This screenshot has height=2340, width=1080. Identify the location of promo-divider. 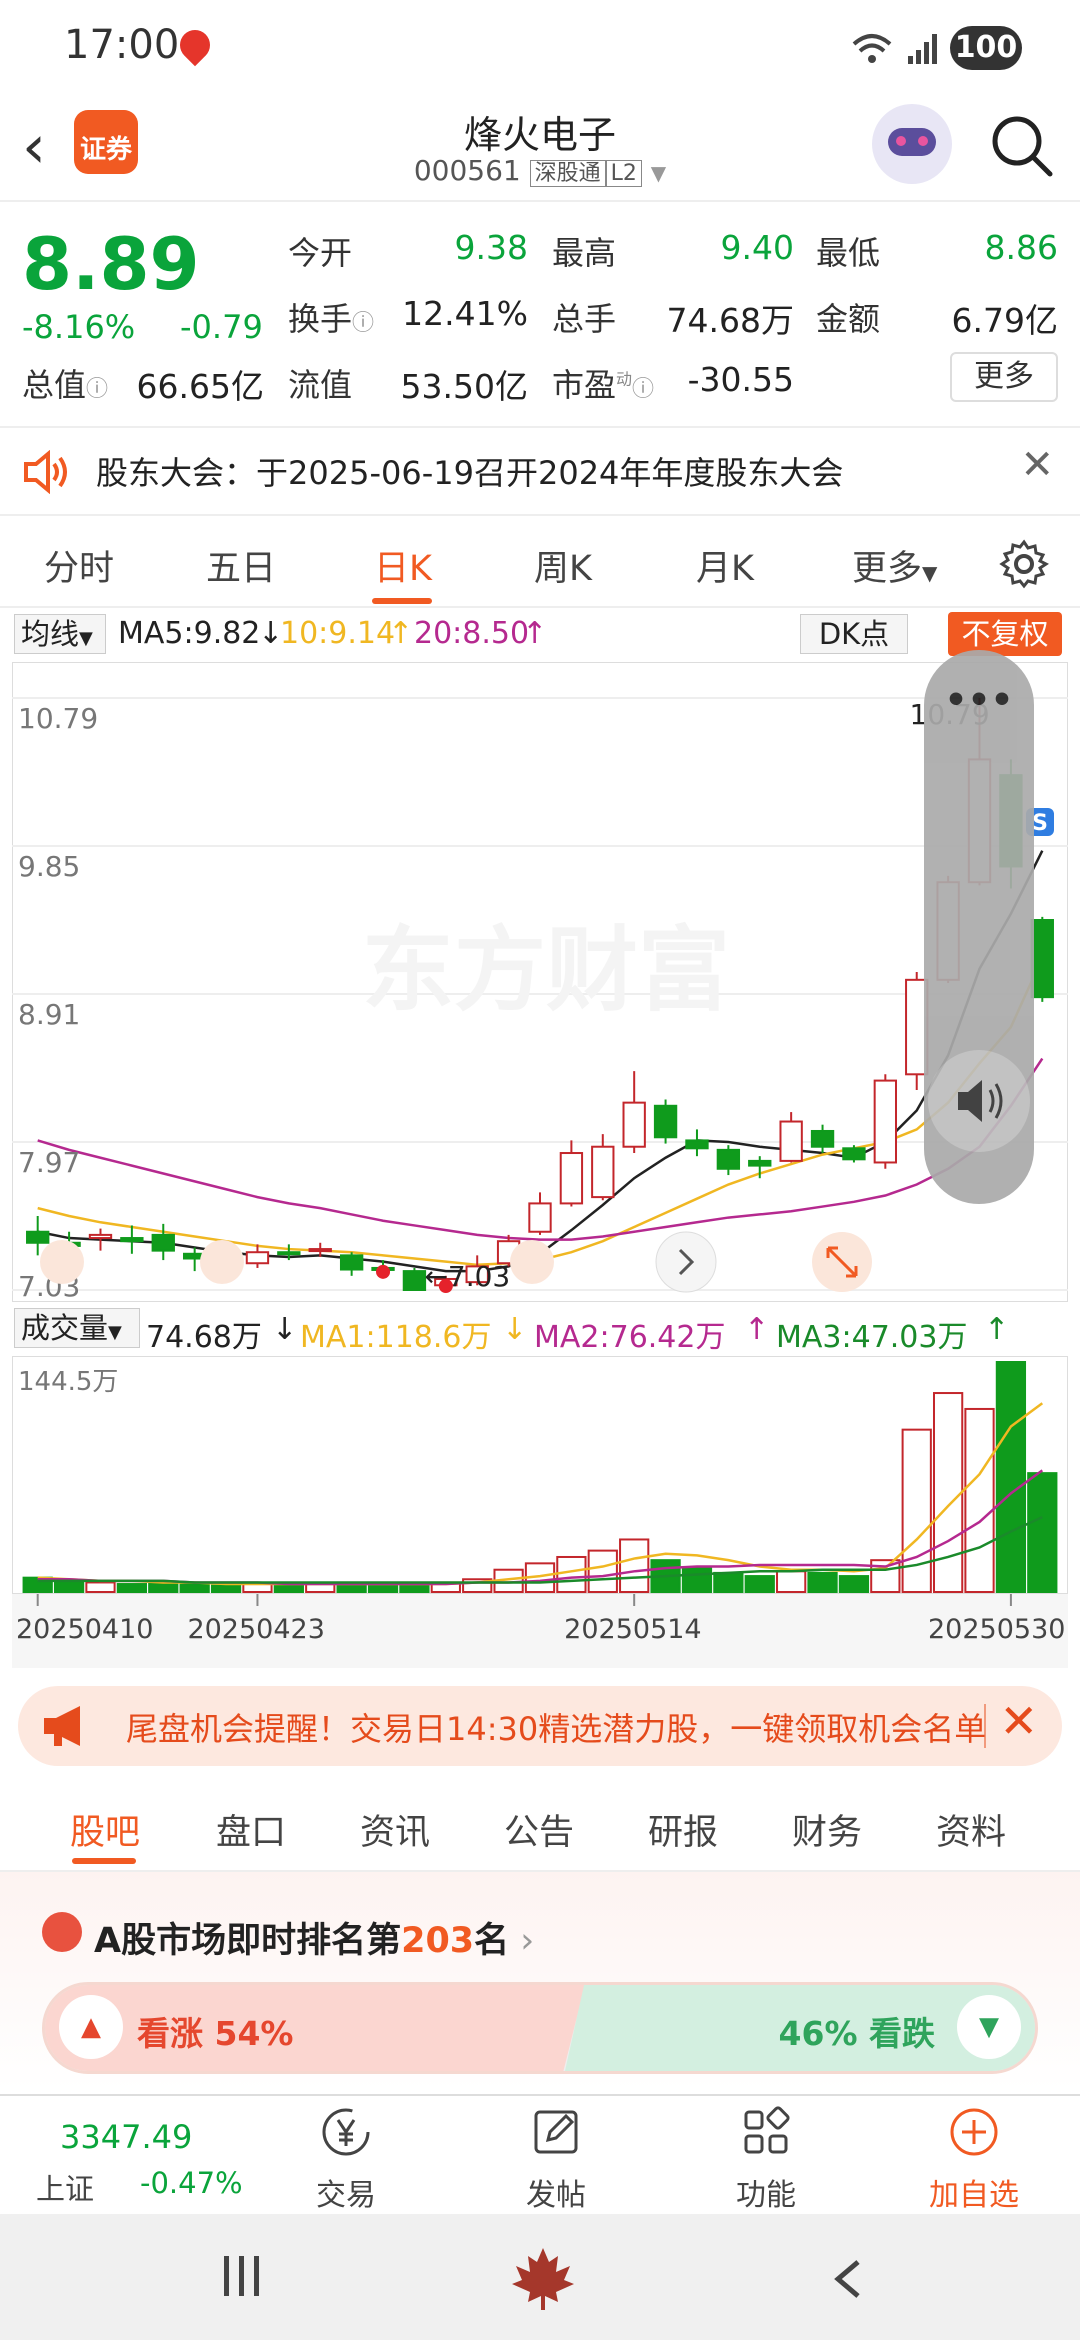
(985, 1726).